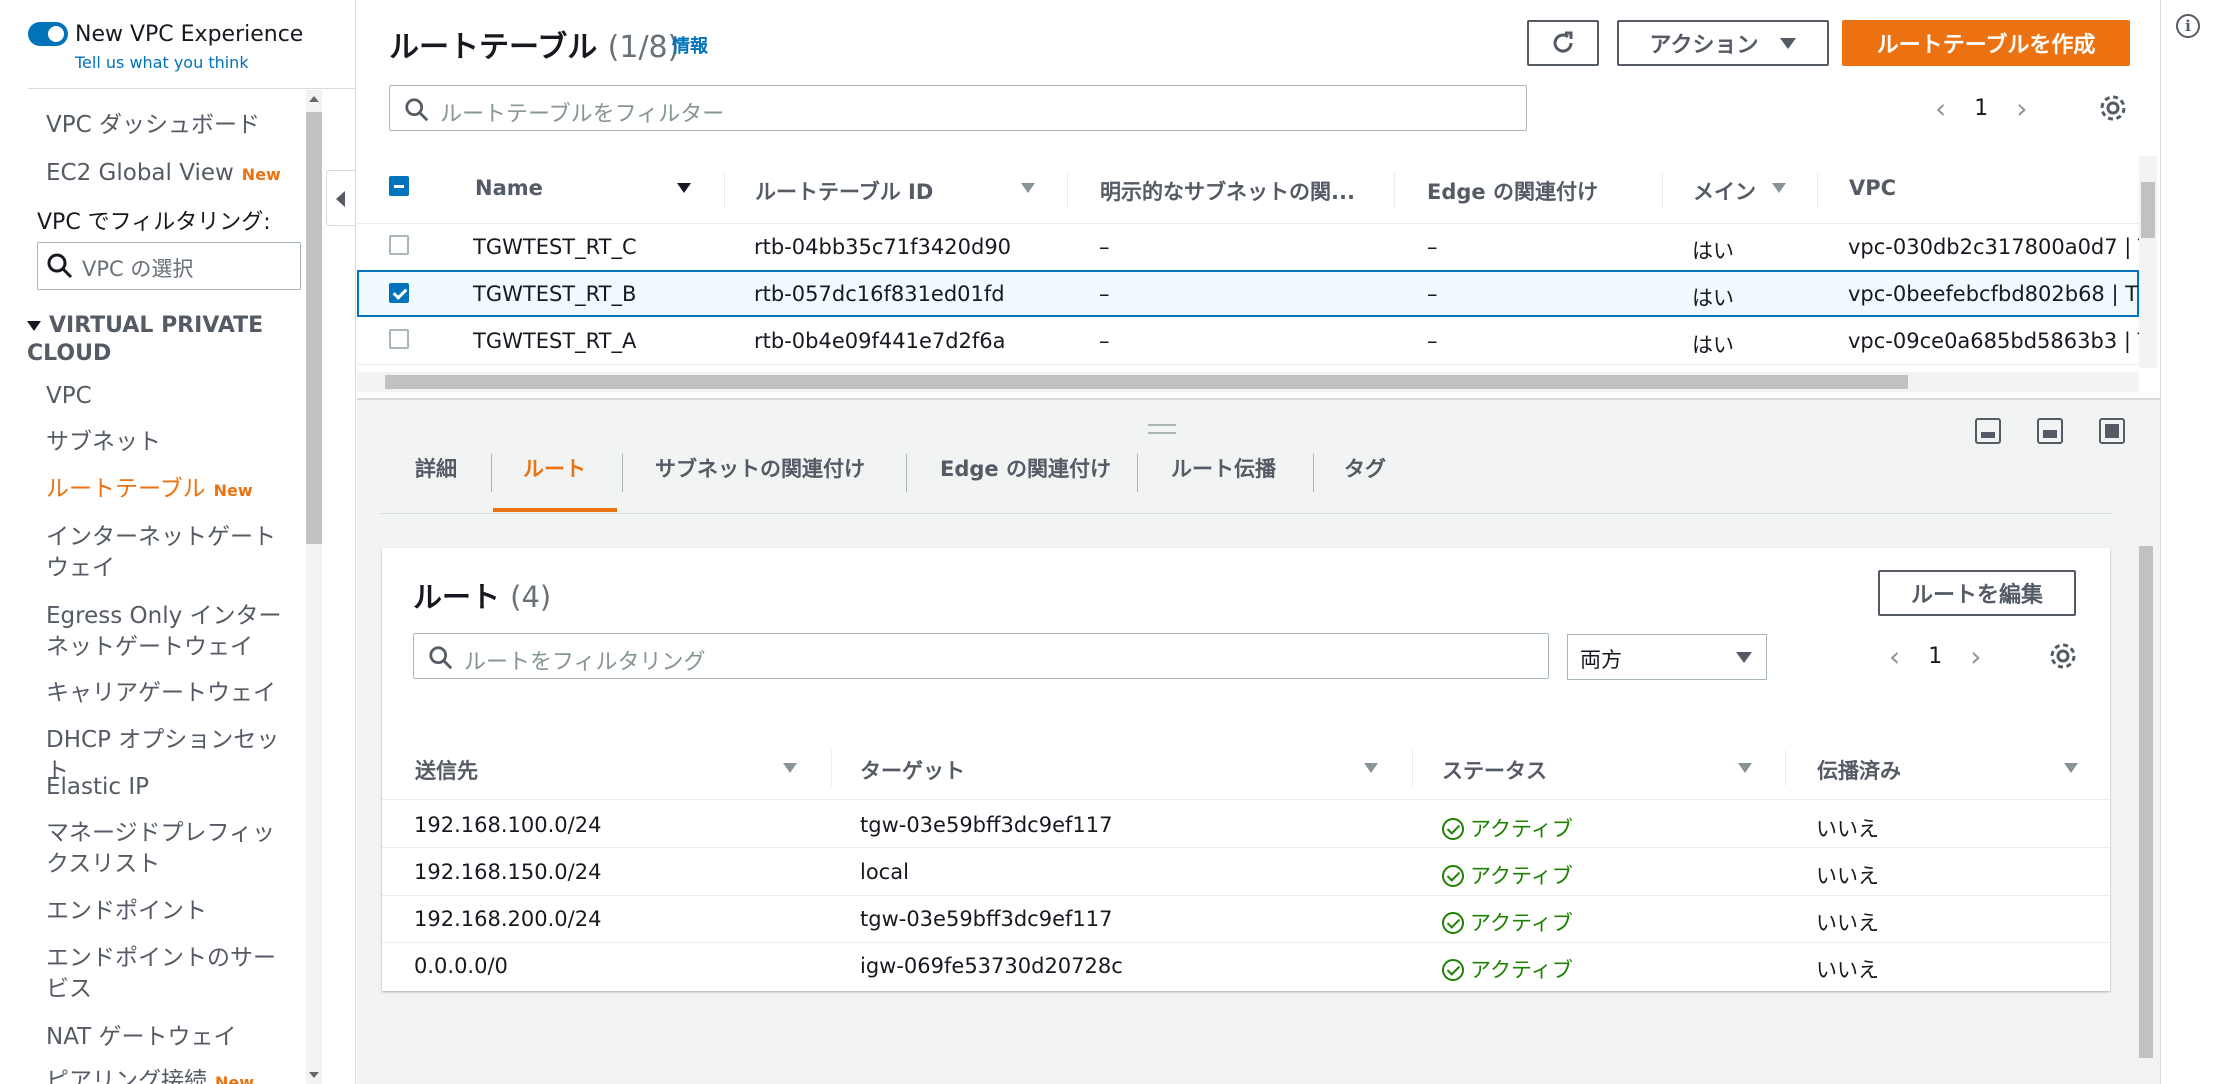  Describe the element at coordinates (760, 468) in the screenshot. I see `tab-subnet-associations: サブネットの関連付け` at that location.